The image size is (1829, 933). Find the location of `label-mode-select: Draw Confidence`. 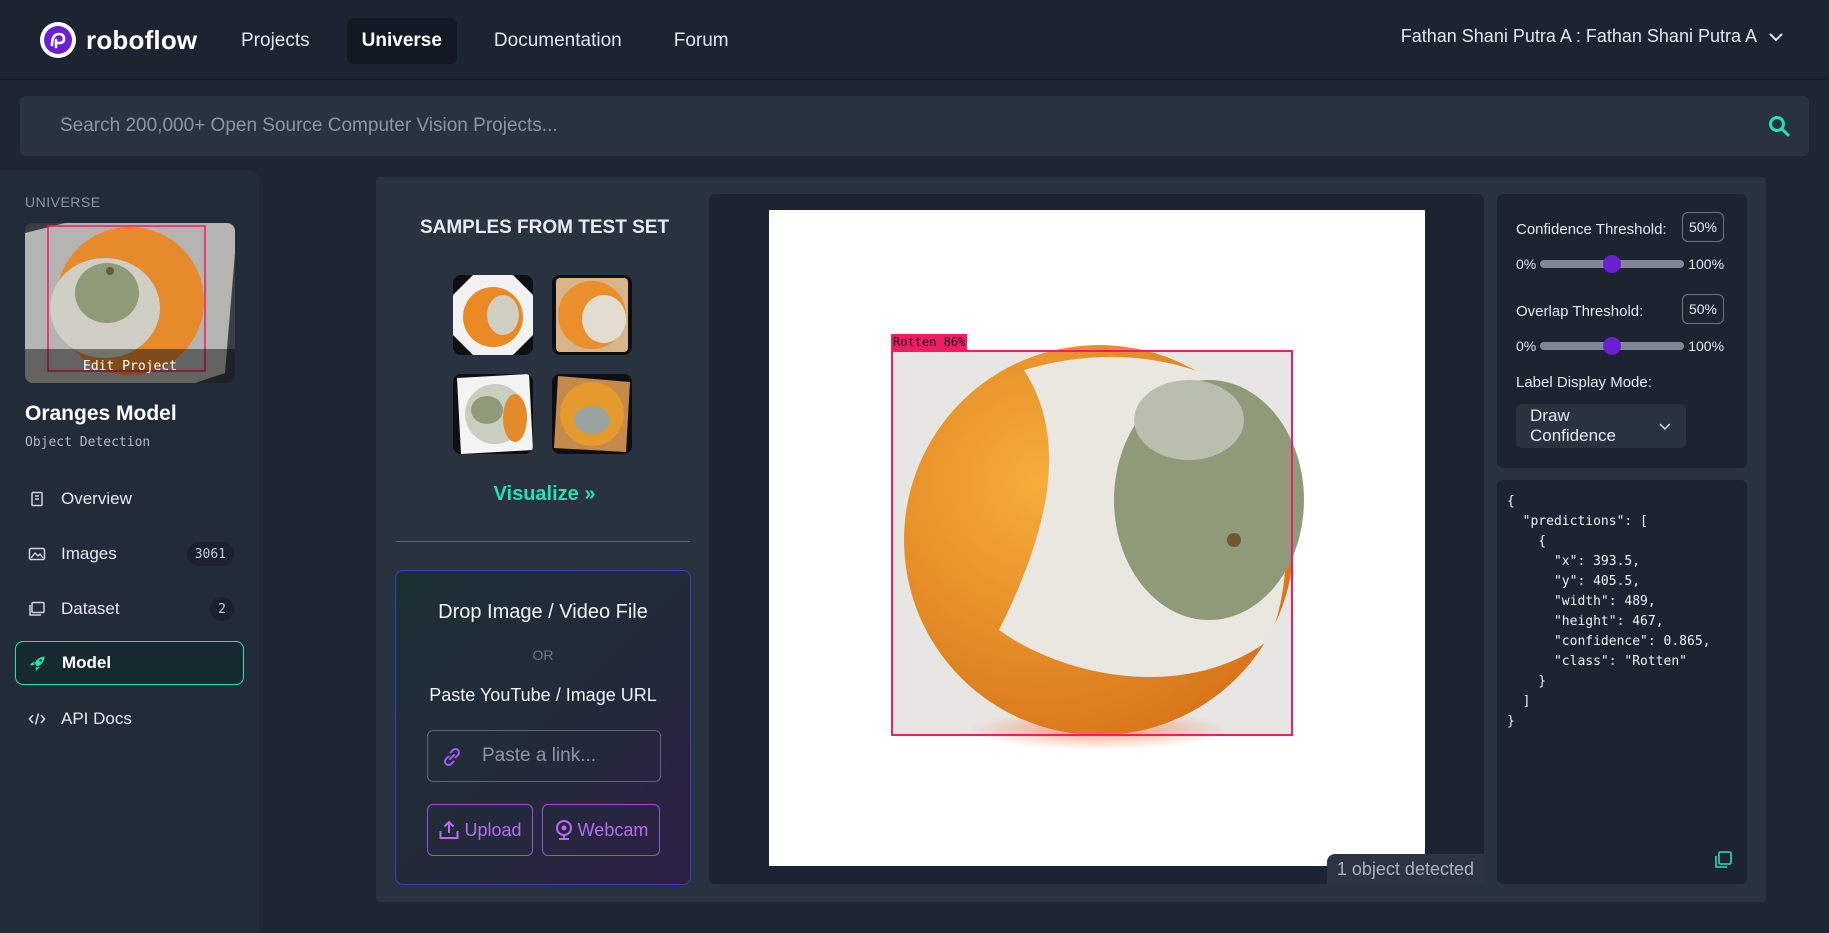

label-mode-select: Draw Confidence is located at coordinates (1601, 426).